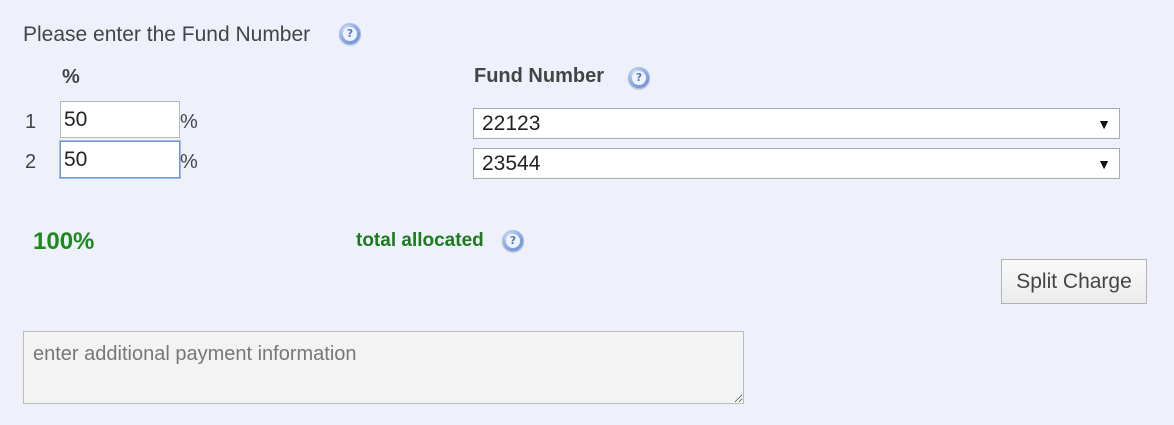  What do you see at coordinates (71, 77) in the screenshot?
I see `percent-column-header: %` at bounding box center [71, 77].